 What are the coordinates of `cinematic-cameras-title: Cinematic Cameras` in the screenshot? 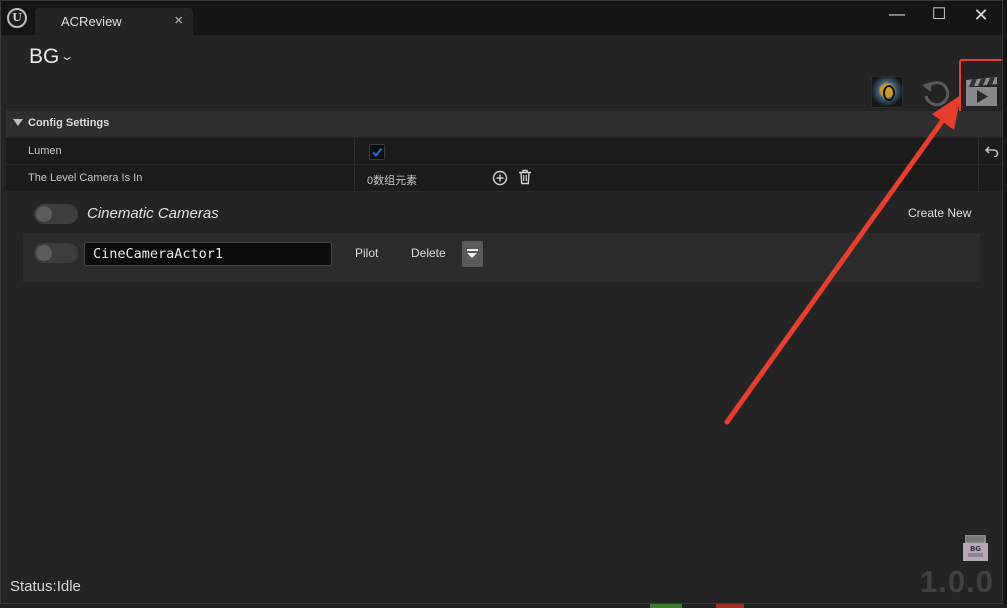 It's located at (153, 213).